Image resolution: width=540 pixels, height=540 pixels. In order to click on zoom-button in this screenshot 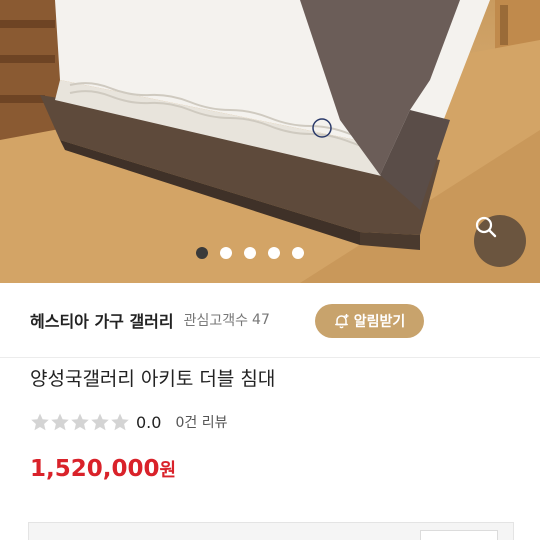, I will do `click(500, 241)`.